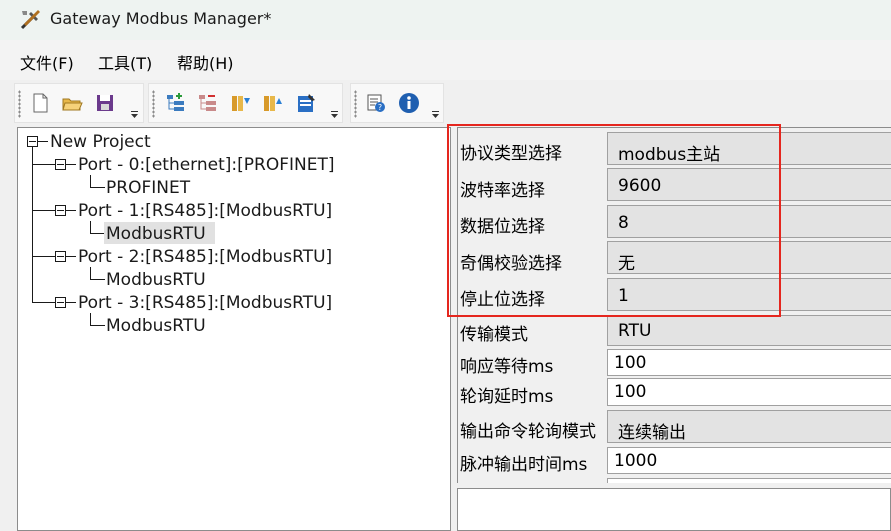 This screenshot has height=531, width=891. Describe the element at coordinates (47, 62) in the screenshot. I see `menu-file: 文件(F)` at that location.